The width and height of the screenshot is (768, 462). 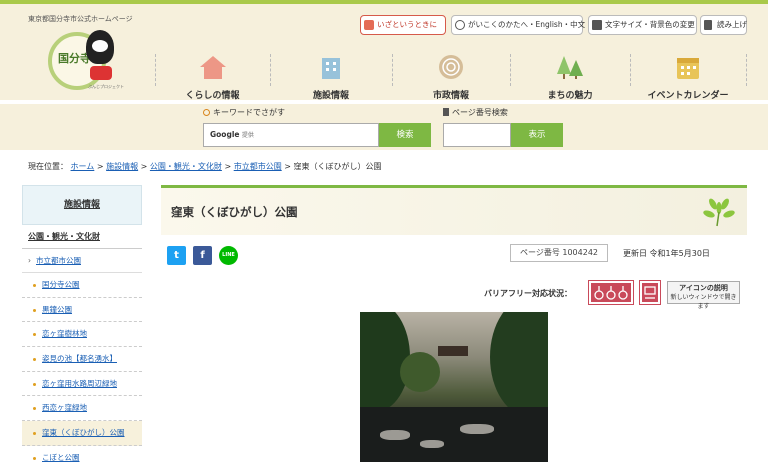 What do you see at coordinates (650, 24) in the screenshot?
I see `text-size-label: 文字サイズ・背景色の変更` at bounding box center [650, 24].